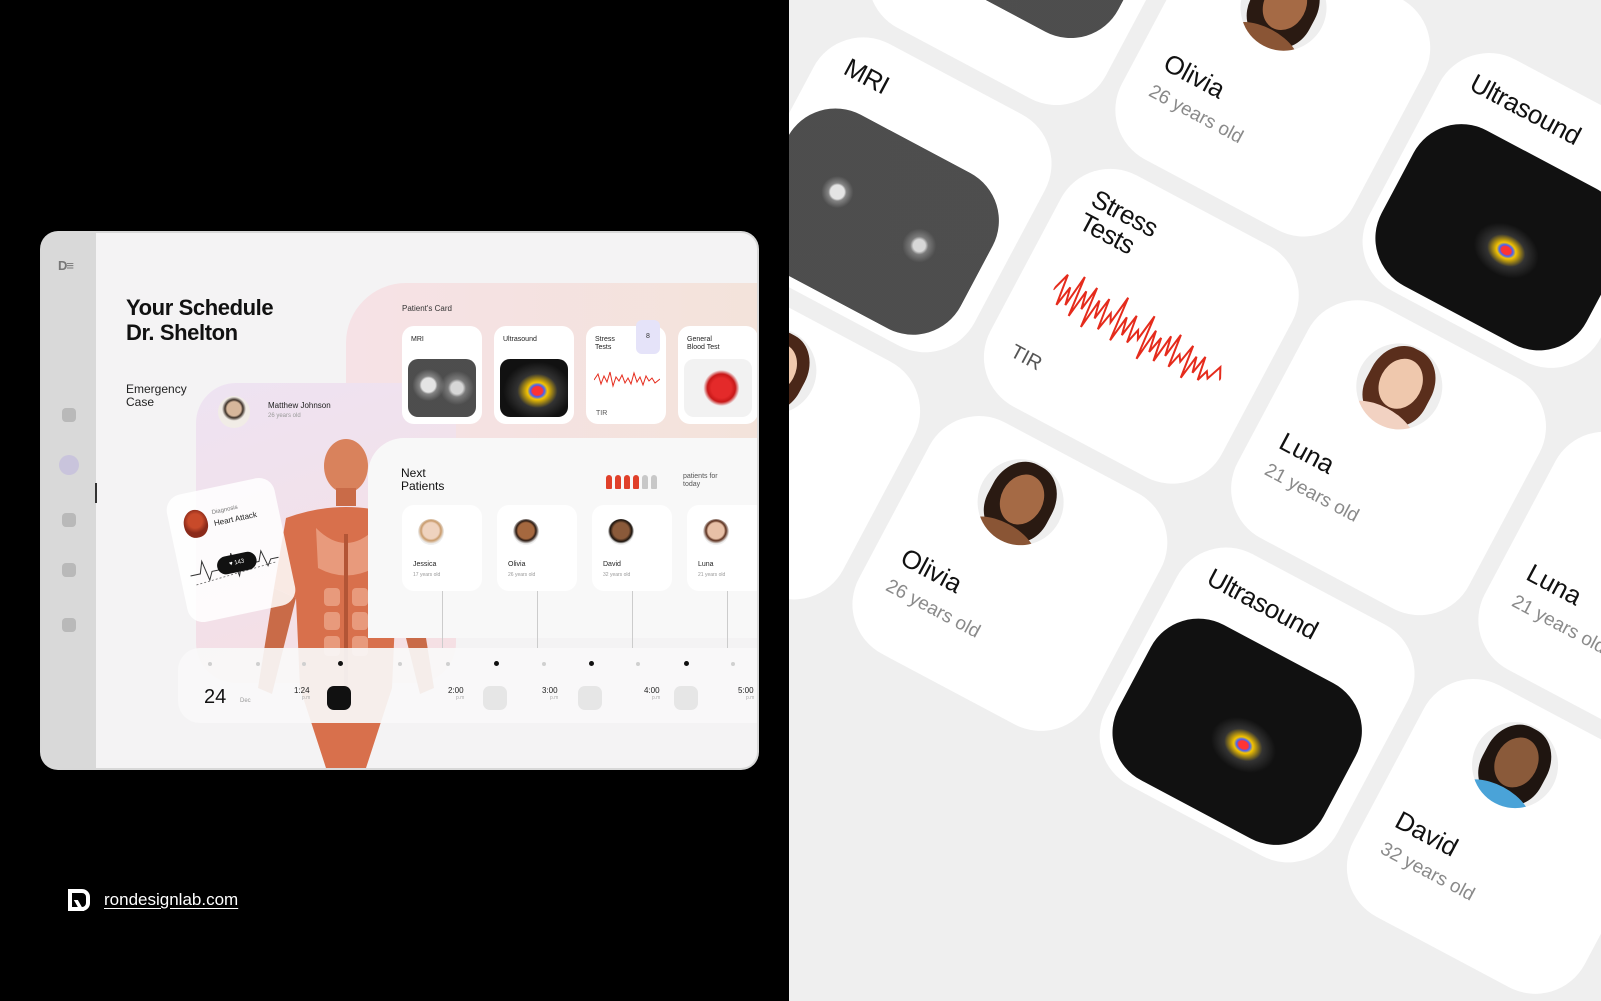 Image resolution: width=1601 pixels, height=1001 pixels. I want to click on time-slot-time: 2:00, so click(456, 690).